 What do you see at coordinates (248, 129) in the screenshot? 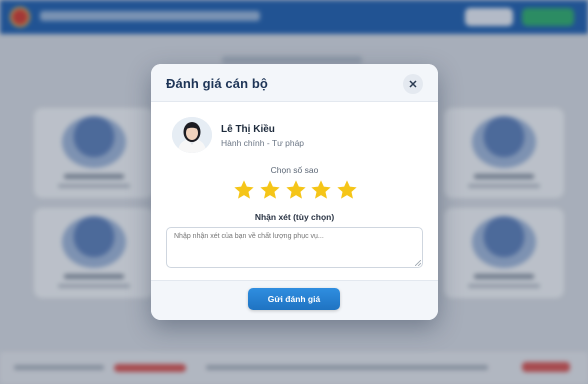
I see `staff-name: Lê Thị Kiều` at bounding box center [248, 129].